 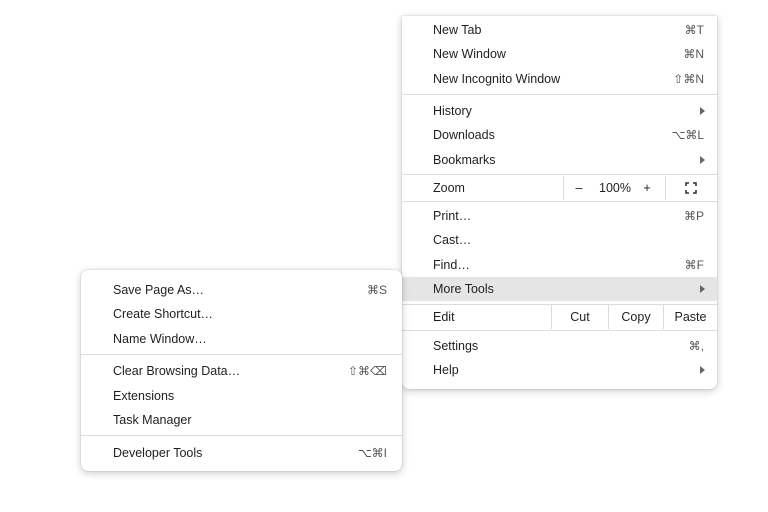 What do you see at coordinates (559, 111) in the screenshot?
I see `menu-item-history: History` at bounding box center [559, 111].